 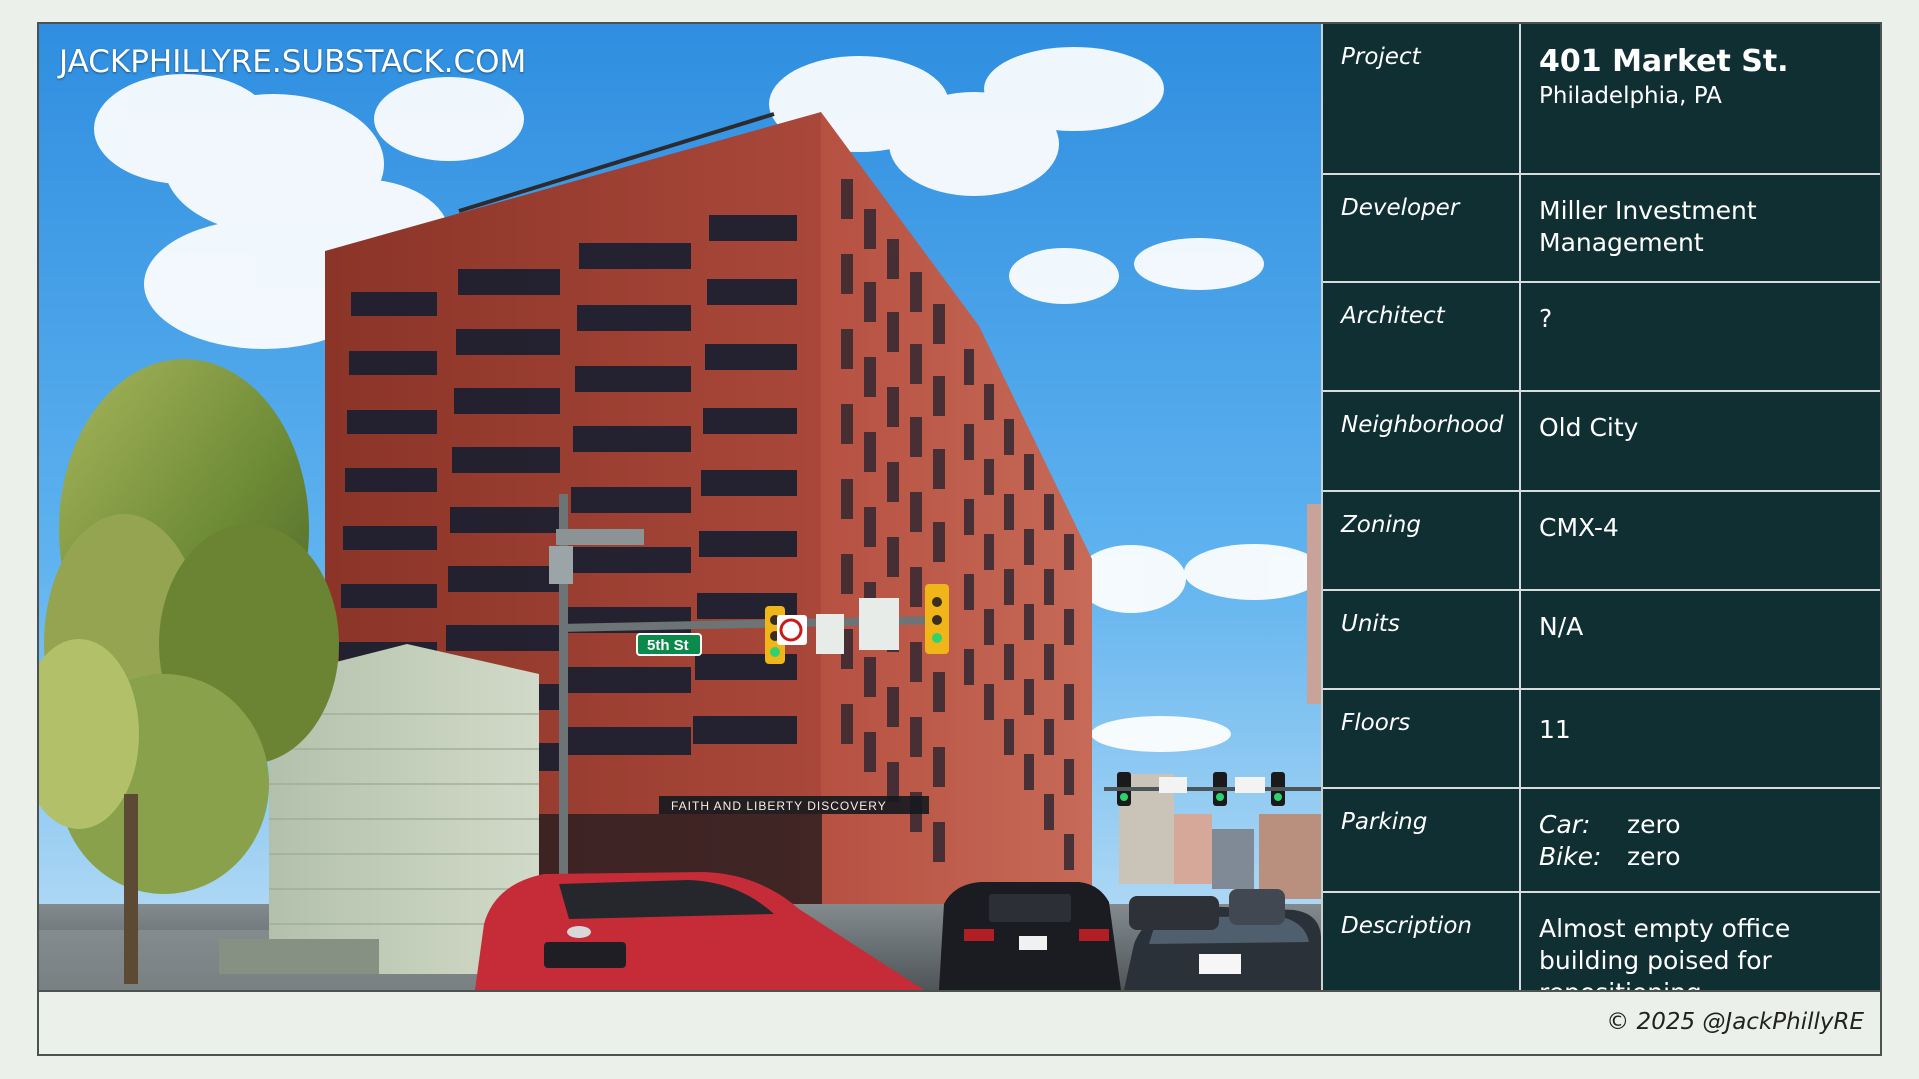 I want to click on architect-label: Architect, so click(x=1393, y=316).